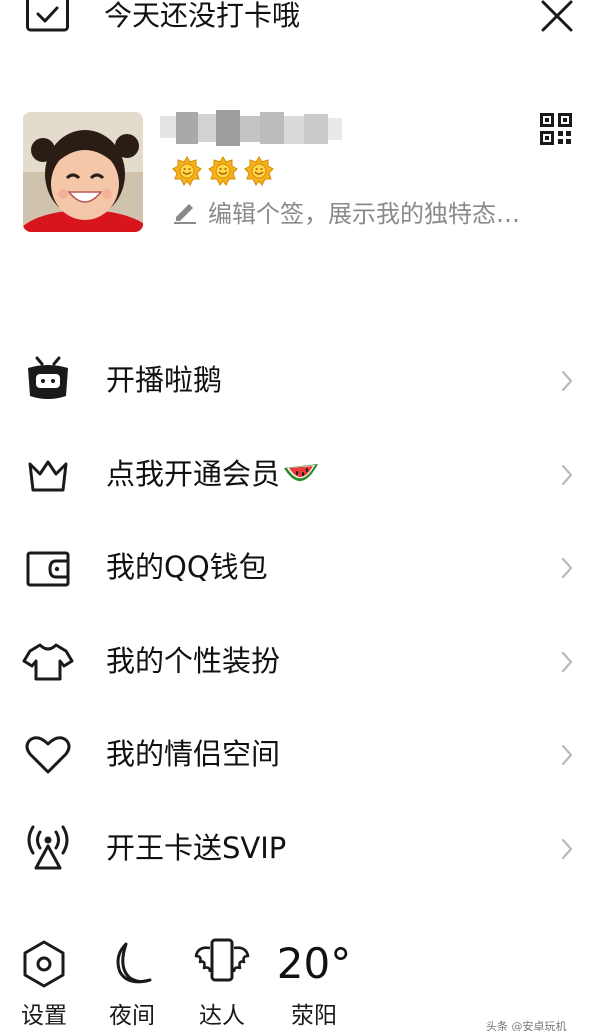  I want to click on menu-item-kingcard: 开王卡送SVIP, so click(306, 849).